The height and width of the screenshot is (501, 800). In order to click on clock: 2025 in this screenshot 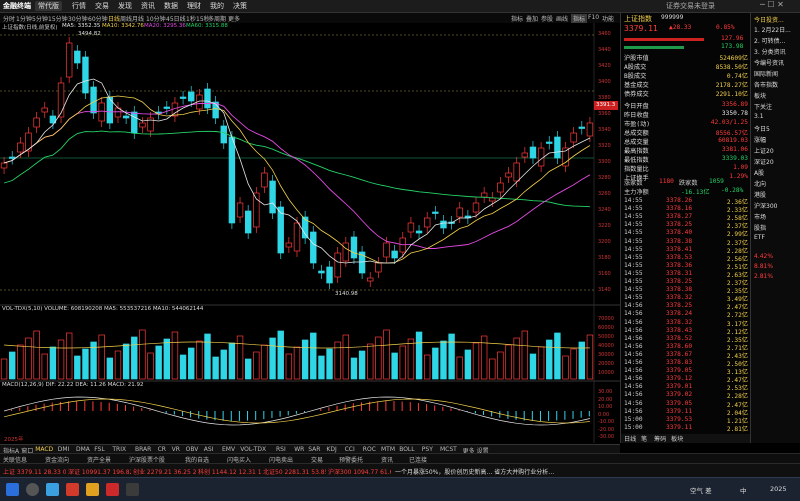, I will do `click(778, 489)`.